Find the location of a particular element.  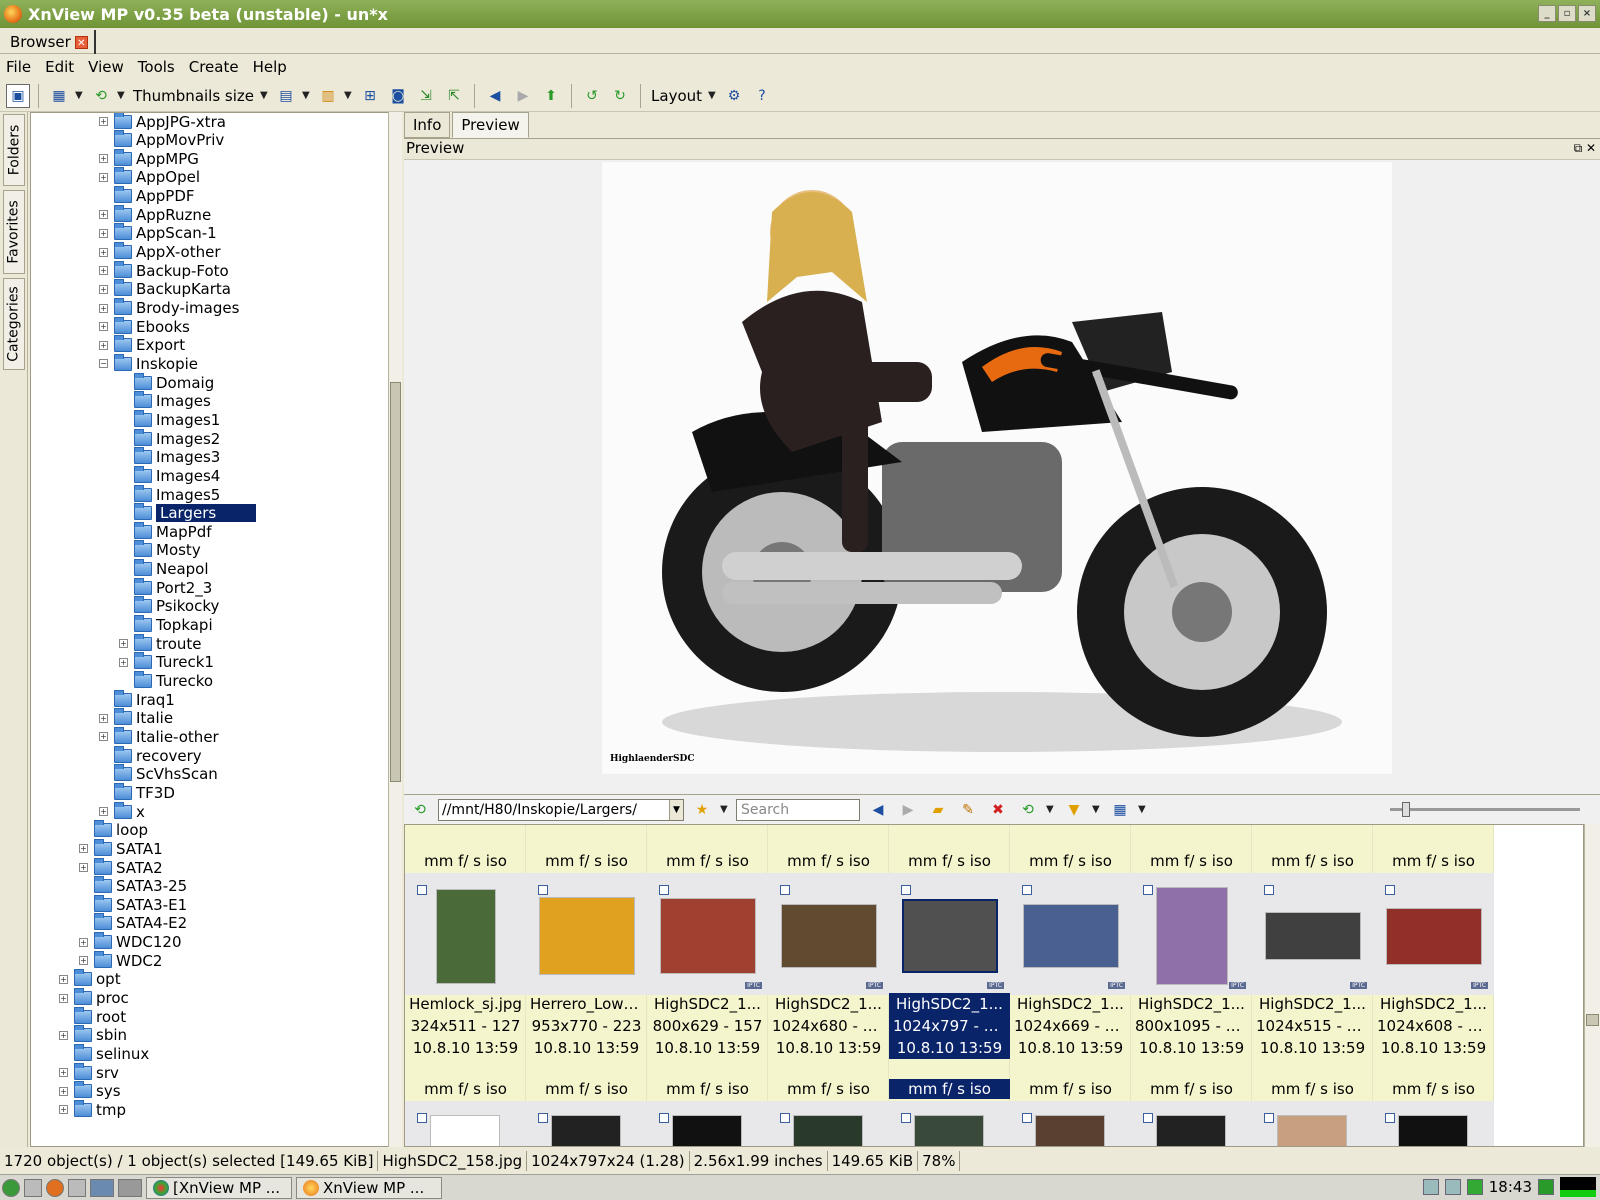

tree-item: + x is located at coordinates (122, 811).